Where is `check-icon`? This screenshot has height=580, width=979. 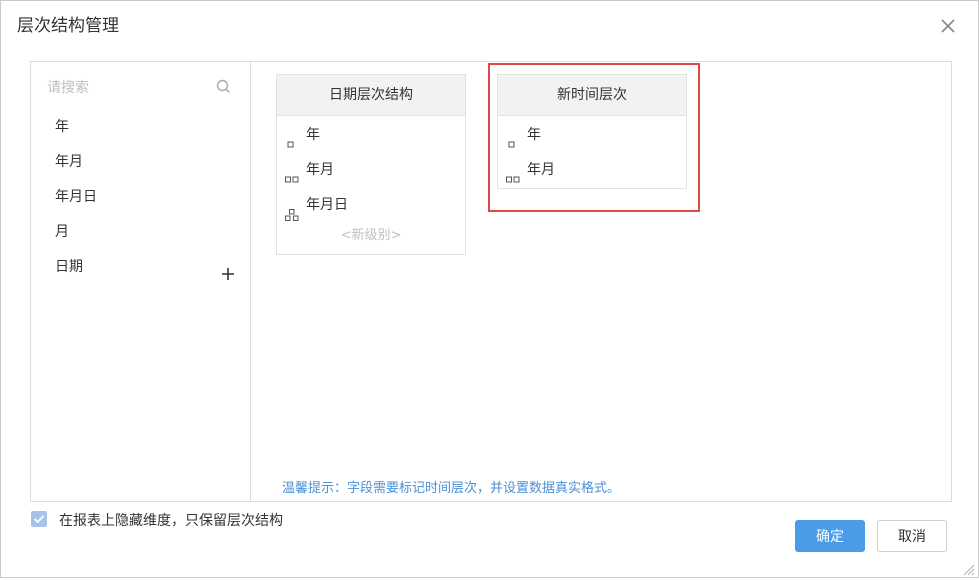 check-icon is located at coordinates (39, 519).